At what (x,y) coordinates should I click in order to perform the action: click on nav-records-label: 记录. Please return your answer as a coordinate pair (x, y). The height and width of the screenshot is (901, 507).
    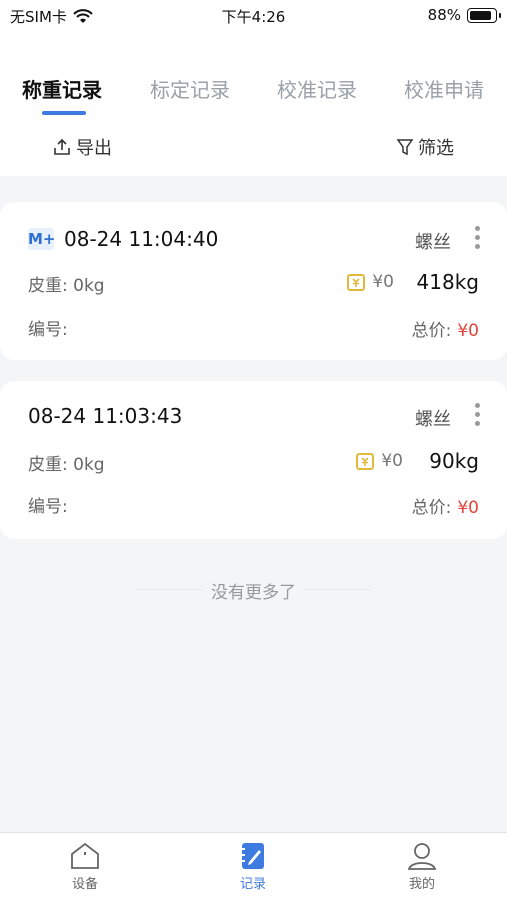
    Looking at the image, I should click on (252, 884).